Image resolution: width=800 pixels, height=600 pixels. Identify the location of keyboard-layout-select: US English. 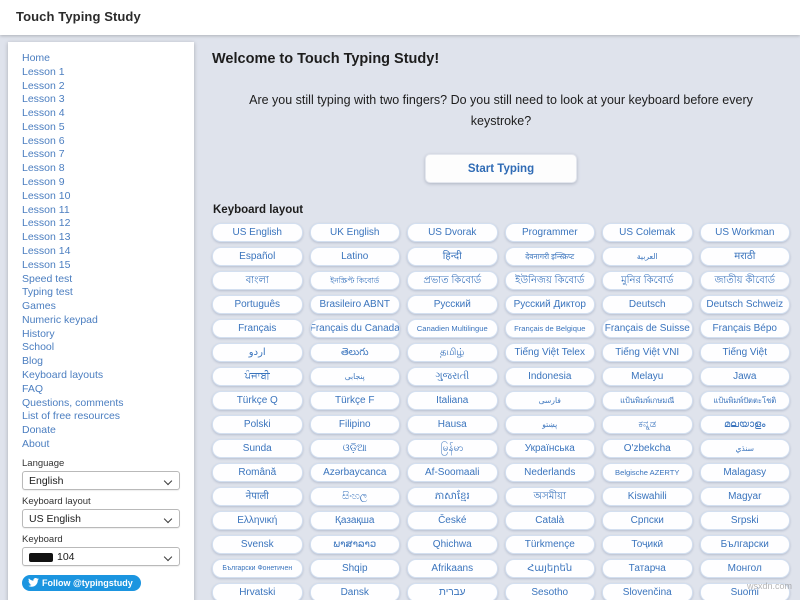
(101, 518).